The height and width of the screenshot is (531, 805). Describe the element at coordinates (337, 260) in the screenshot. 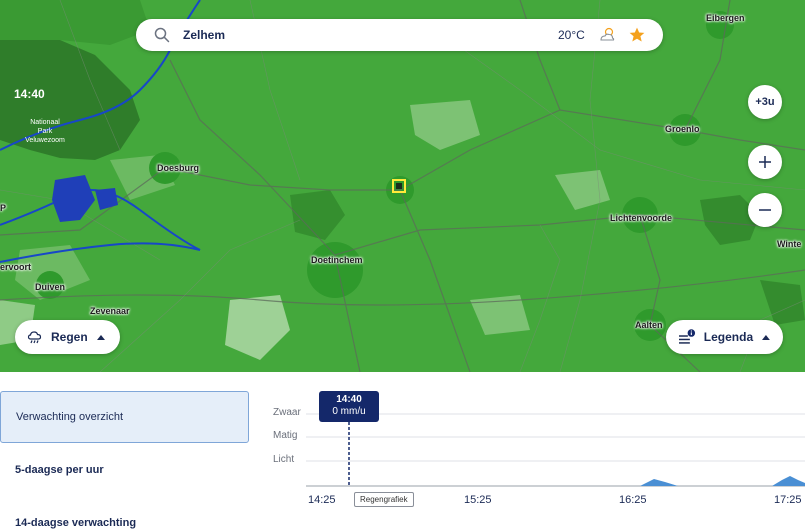

I see `city-label-doetinchem: Doetinchem` at that location.